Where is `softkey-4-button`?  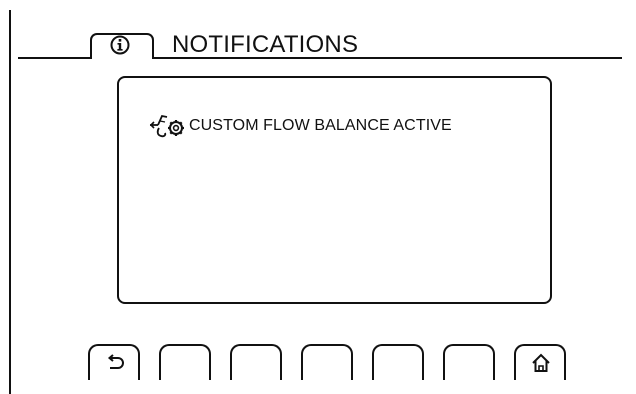
softkey-4-button is located at coordinates (327, 362).